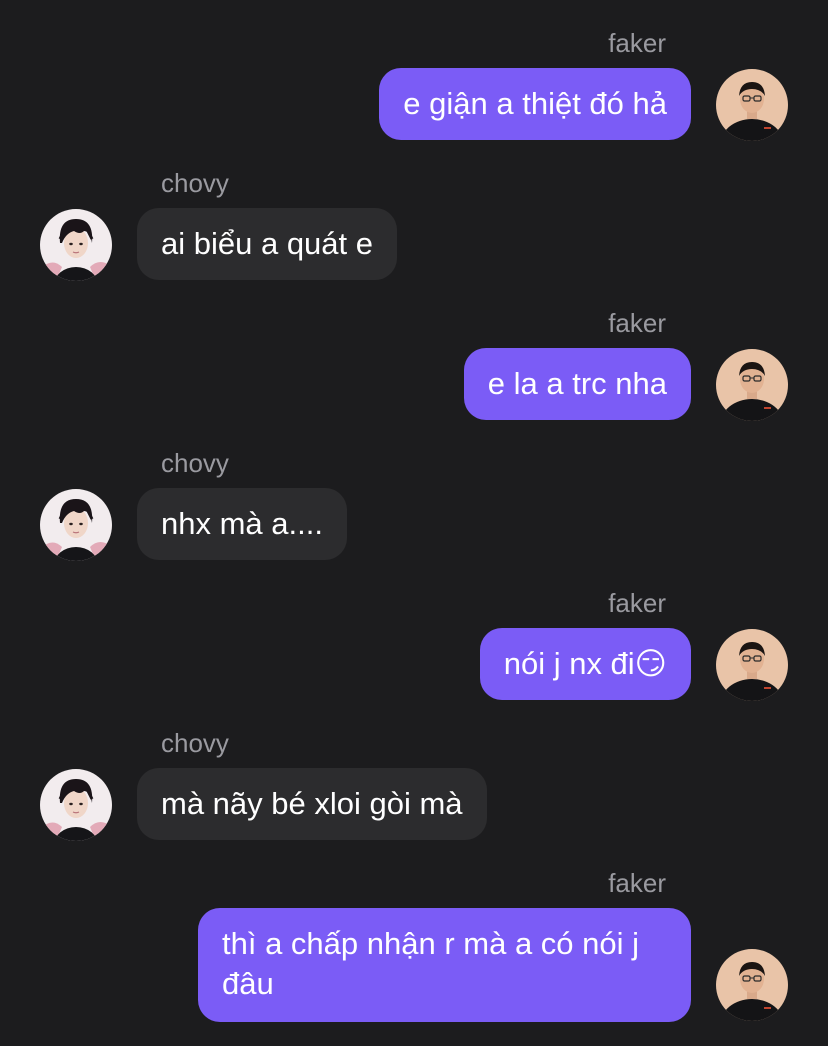 The height and width of the screenshot is (1046, 828). I want to click on message-bubble: nói j nx đi😏, so click(585, 664).